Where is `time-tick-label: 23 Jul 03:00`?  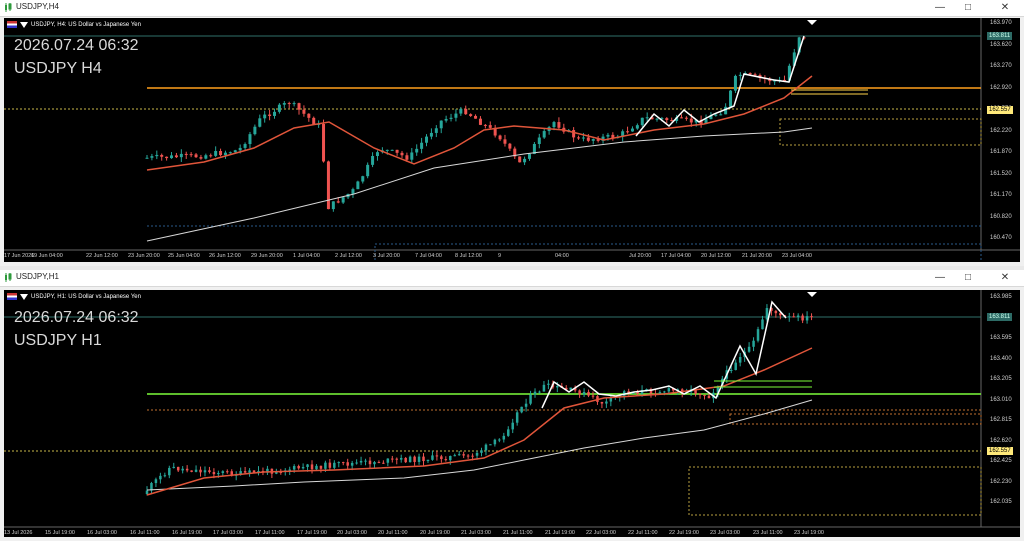
time-tick-label: 23 Jul 03:00 is located at coordinates (725, 533).